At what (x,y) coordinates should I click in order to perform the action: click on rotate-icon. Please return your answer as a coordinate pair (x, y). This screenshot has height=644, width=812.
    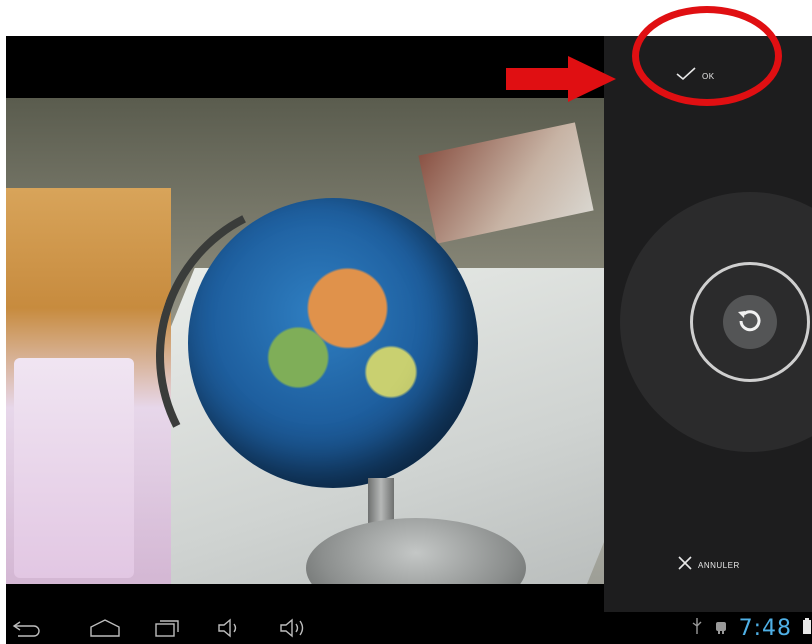
    Looking at the image, I should click on (750, 322).